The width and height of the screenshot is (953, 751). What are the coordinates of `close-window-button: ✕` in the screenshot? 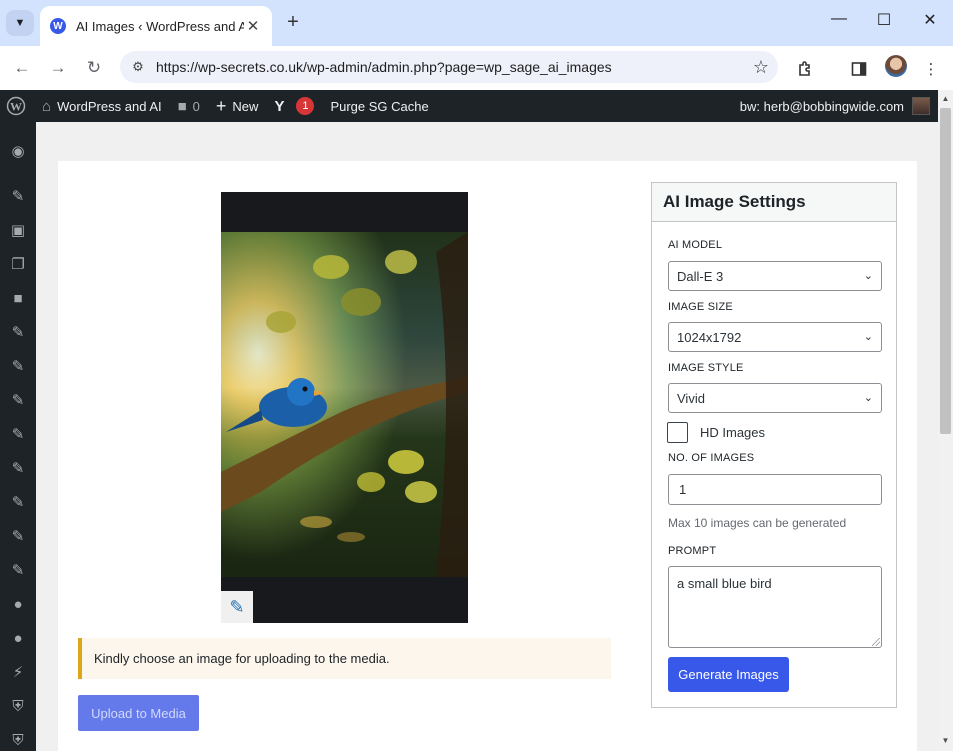 It's located at (930, 20).